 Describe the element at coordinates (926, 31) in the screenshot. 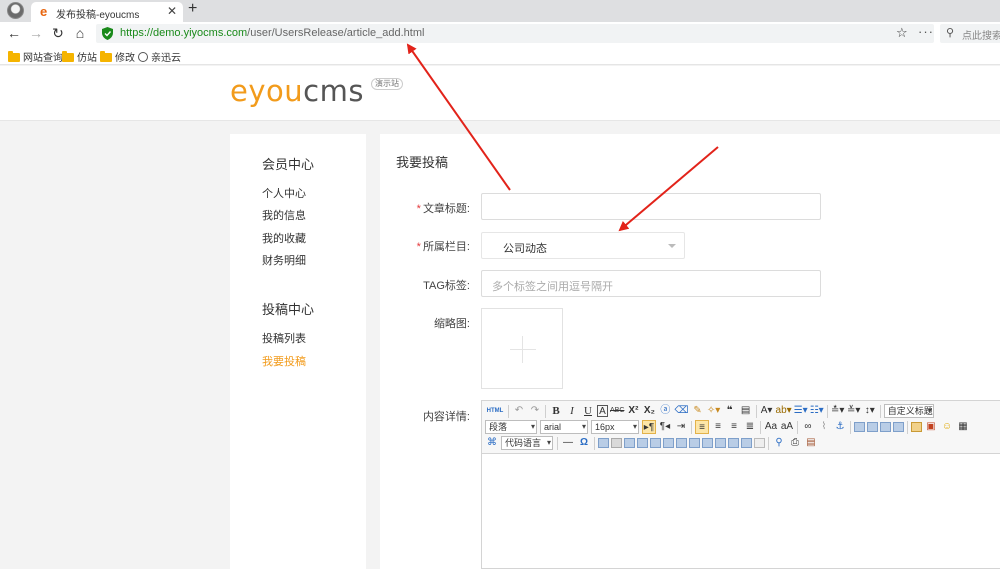

I see `more-menu-icon: ···` at that location.